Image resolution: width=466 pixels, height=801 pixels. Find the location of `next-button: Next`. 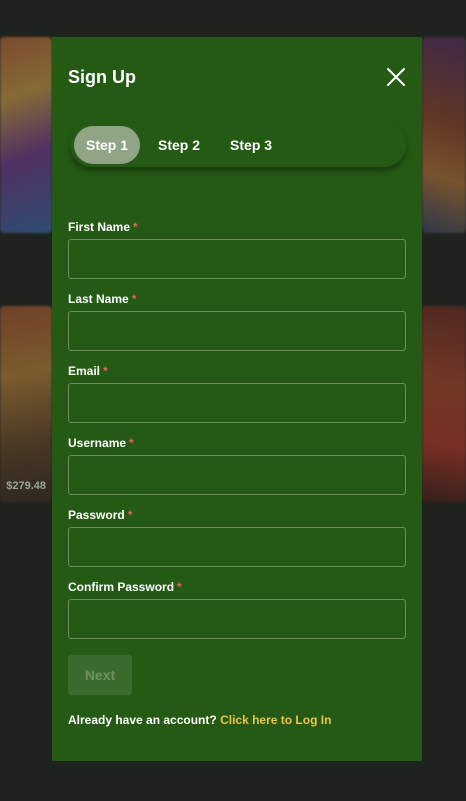

next-button: Next is located at coordinates (100, 675).